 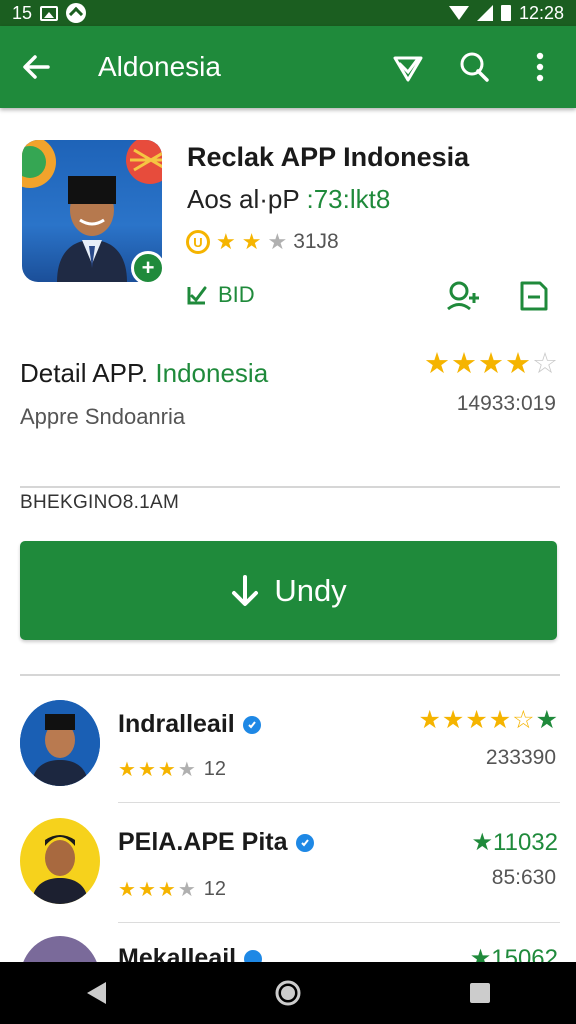 I want to click on person-add-icon, so click(x=463, y=296).